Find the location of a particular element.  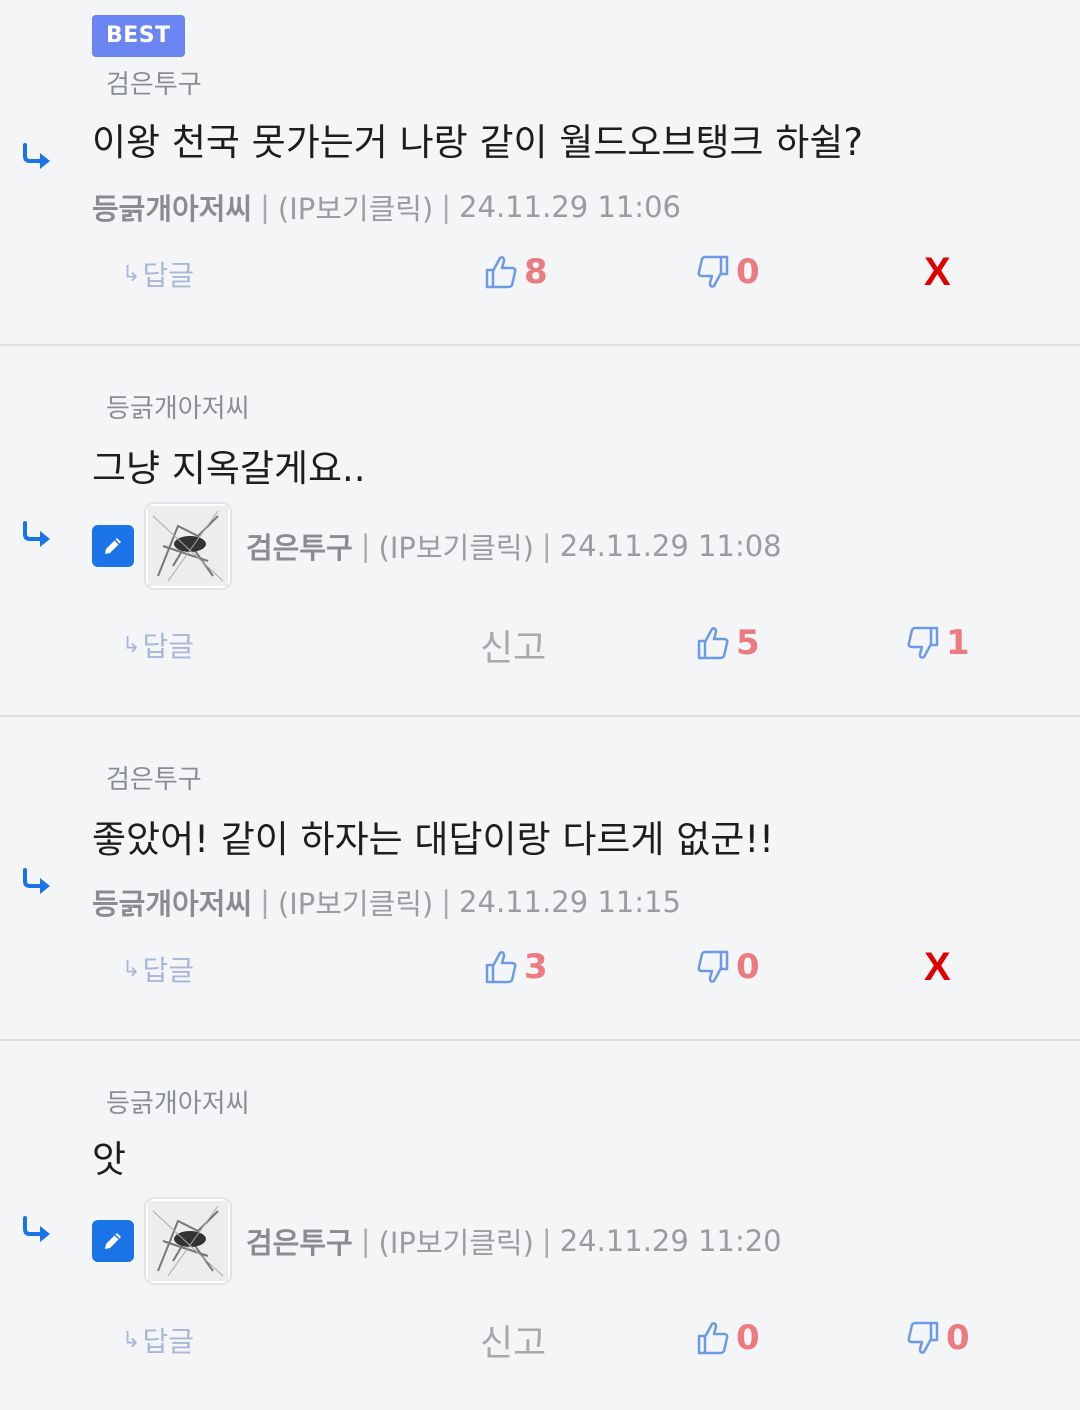

comment-meta: 검은투구 | (IP보기클릭) | 24.11.29 11:20 is located at coordinates (437, 1241).